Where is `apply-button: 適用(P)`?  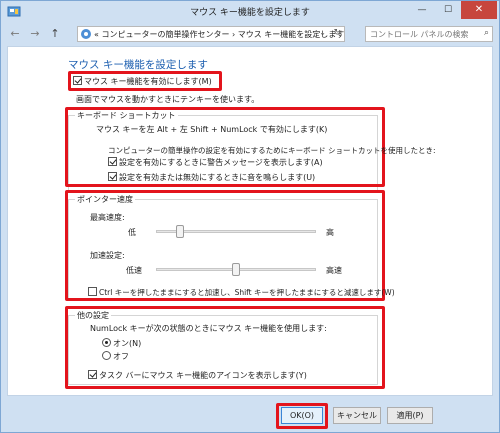
apply-button: 適用(P) is located at coordinates (410, 415).